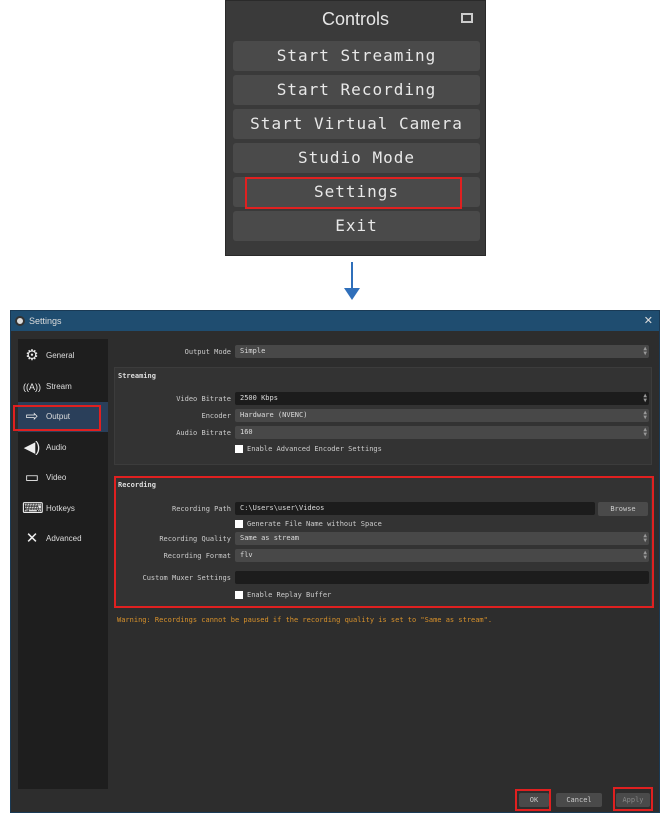  Describe the element at coordinates (442, 415) in the screenshot. I see `encoder-select: Hardware (NVENC) ▲ ▼` at that location.